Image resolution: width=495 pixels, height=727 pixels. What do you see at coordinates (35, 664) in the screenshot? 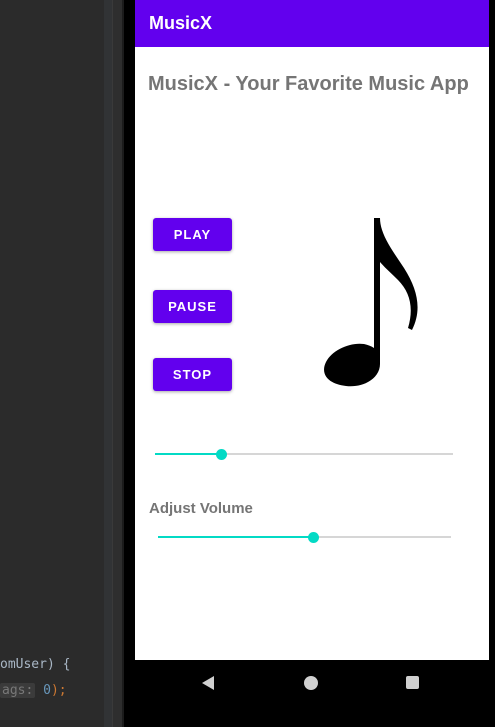
I see `code-line: omUser) {` at bounding box center [35, 664].